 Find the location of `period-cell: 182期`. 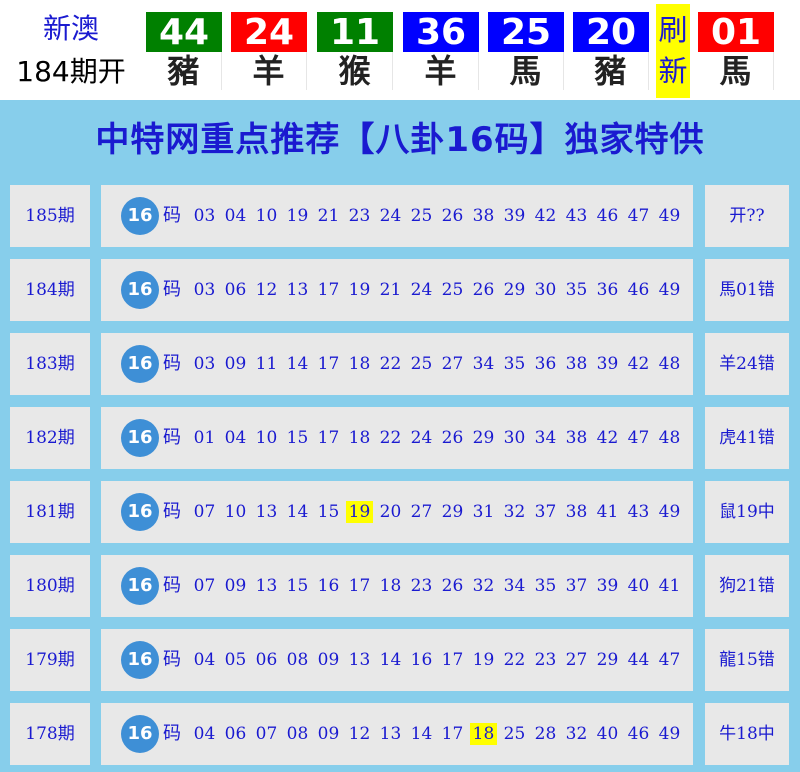

period-cell: 182期 is located at coordinates (50, 438).